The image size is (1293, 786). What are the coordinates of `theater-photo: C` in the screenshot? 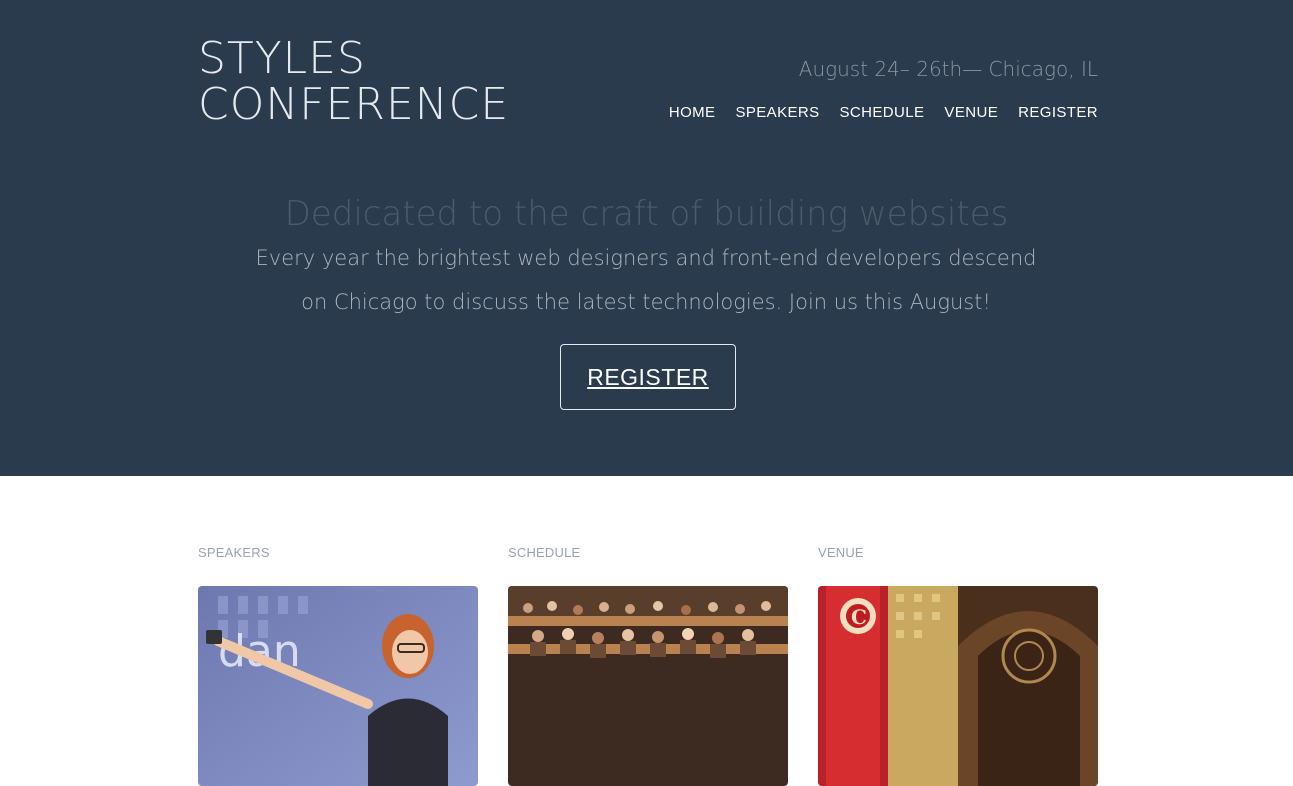 It's located at (958, 686).